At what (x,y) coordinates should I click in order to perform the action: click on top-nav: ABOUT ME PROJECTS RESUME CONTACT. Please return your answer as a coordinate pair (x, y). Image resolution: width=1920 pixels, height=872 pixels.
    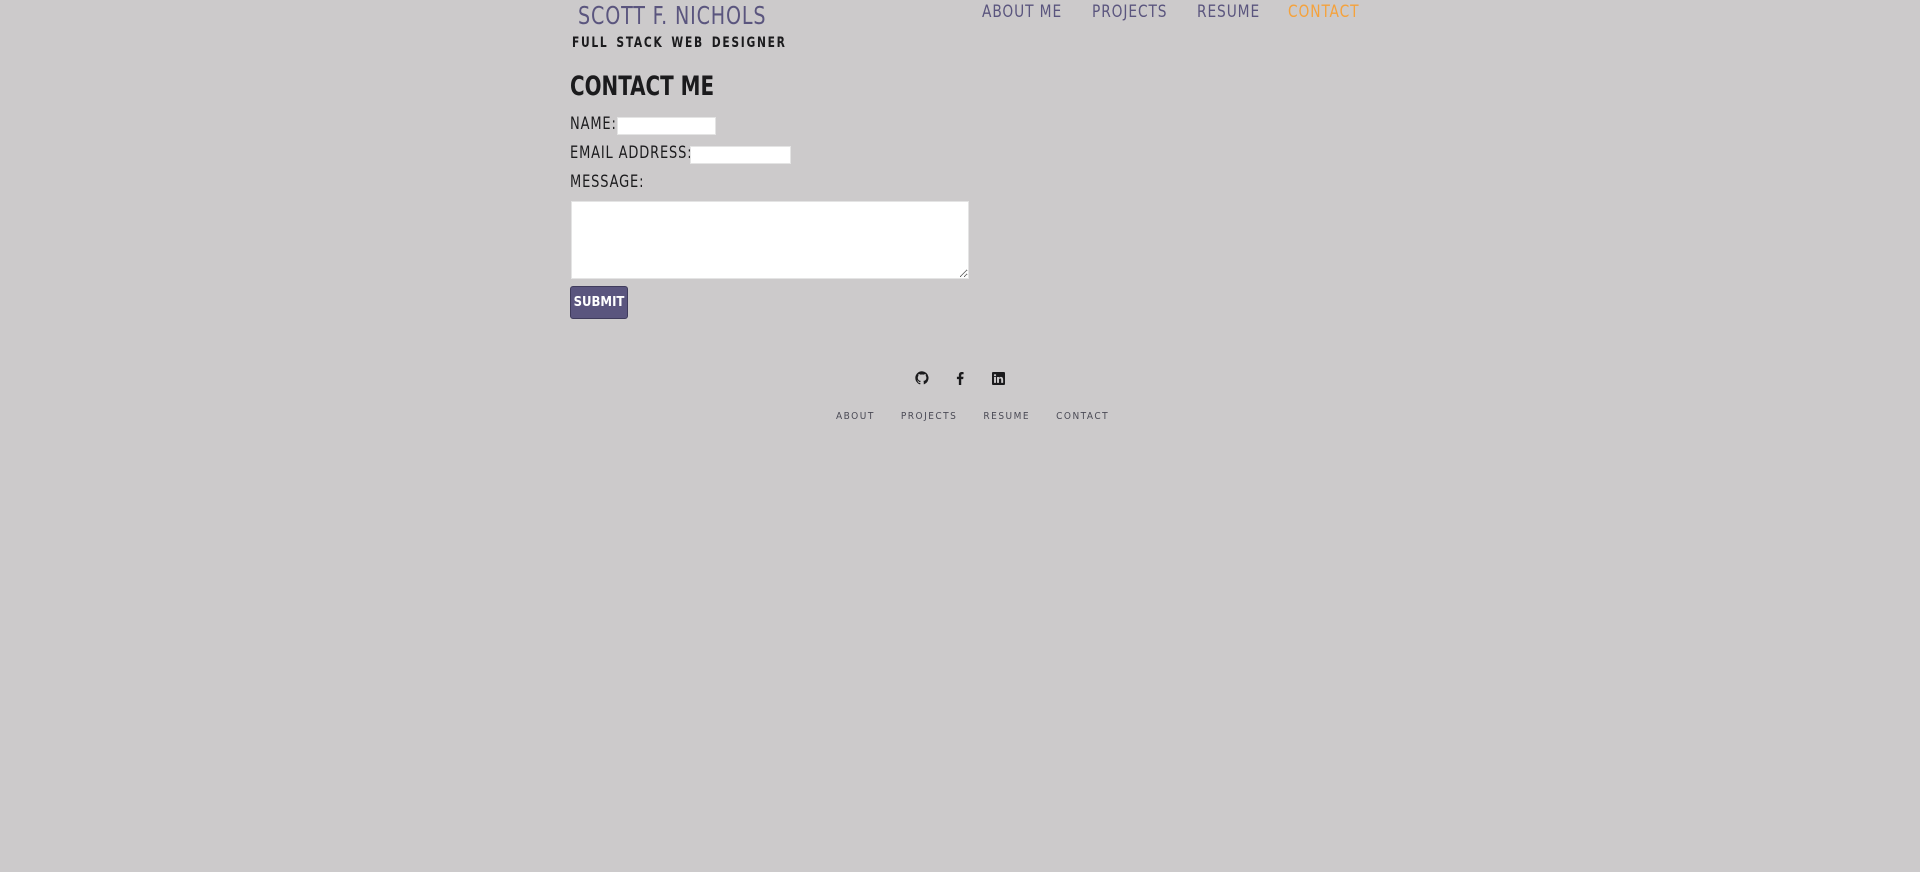
    Looking at the image, I should click on (1185, 13).